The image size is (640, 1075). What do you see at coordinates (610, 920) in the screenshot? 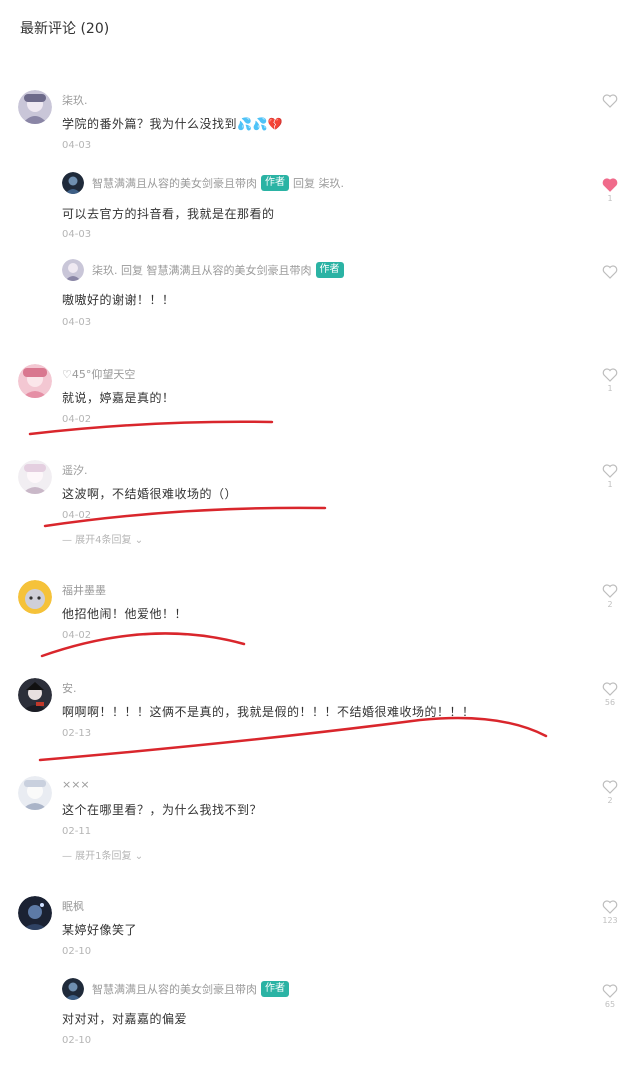
I see `like-count: 123` at bounding box center [610, 920].